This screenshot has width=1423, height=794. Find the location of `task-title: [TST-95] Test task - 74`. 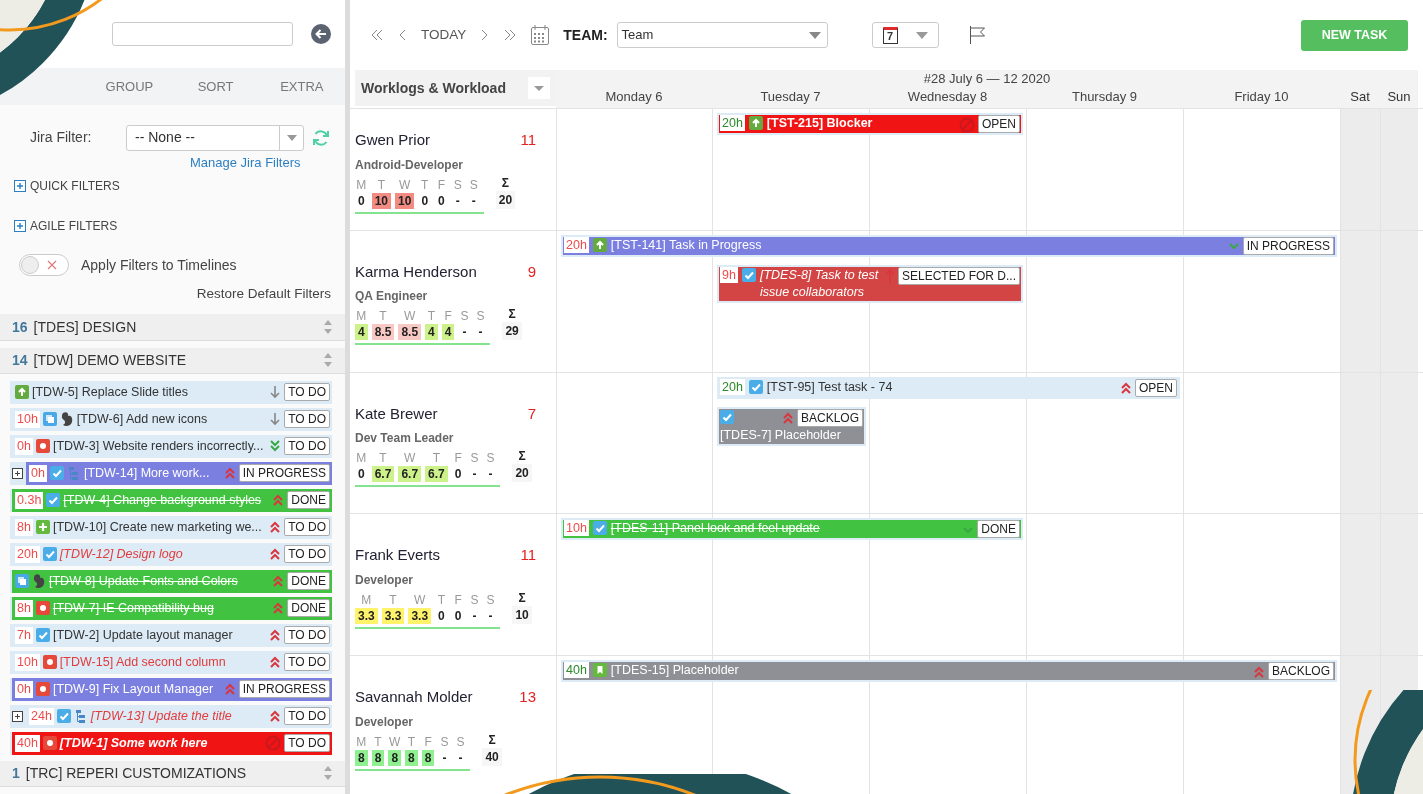

task-title: [TST-95] Test task - 74 is located at coordinates (941, 387).